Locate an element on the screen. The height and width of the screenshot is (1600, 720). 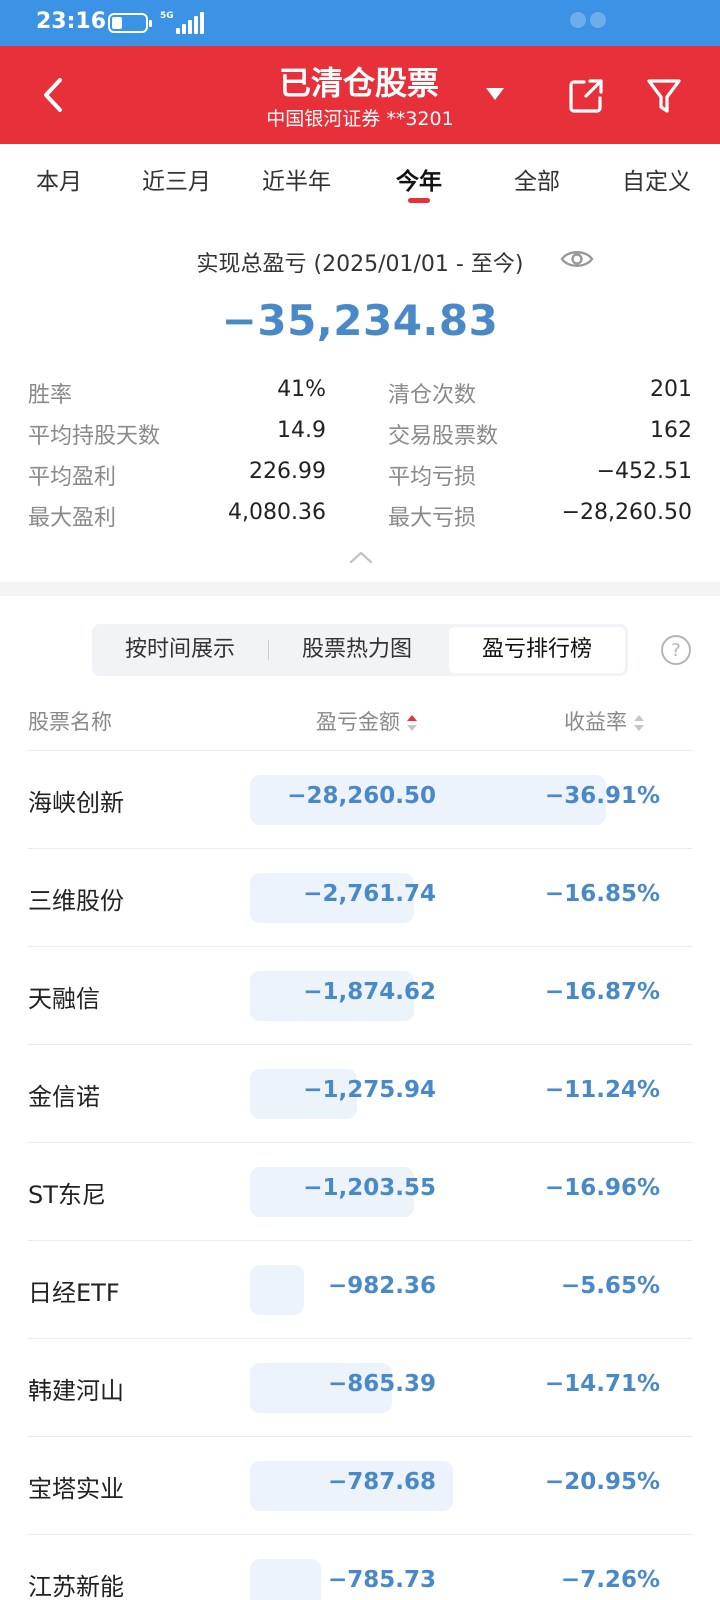
pnl-amount: −1,275.94 is located at coordinates (369, 1090).